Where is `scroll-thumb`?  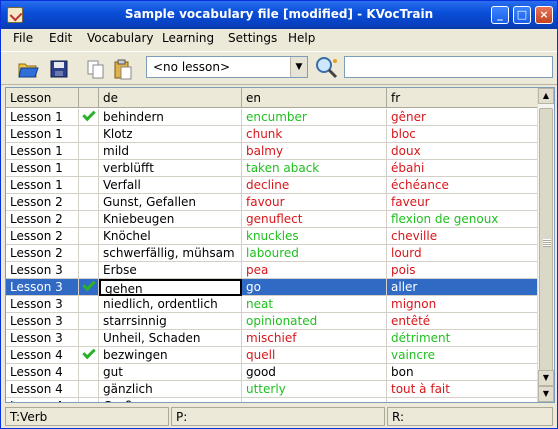
scroll-thumb is located at coordinates (546, 243).